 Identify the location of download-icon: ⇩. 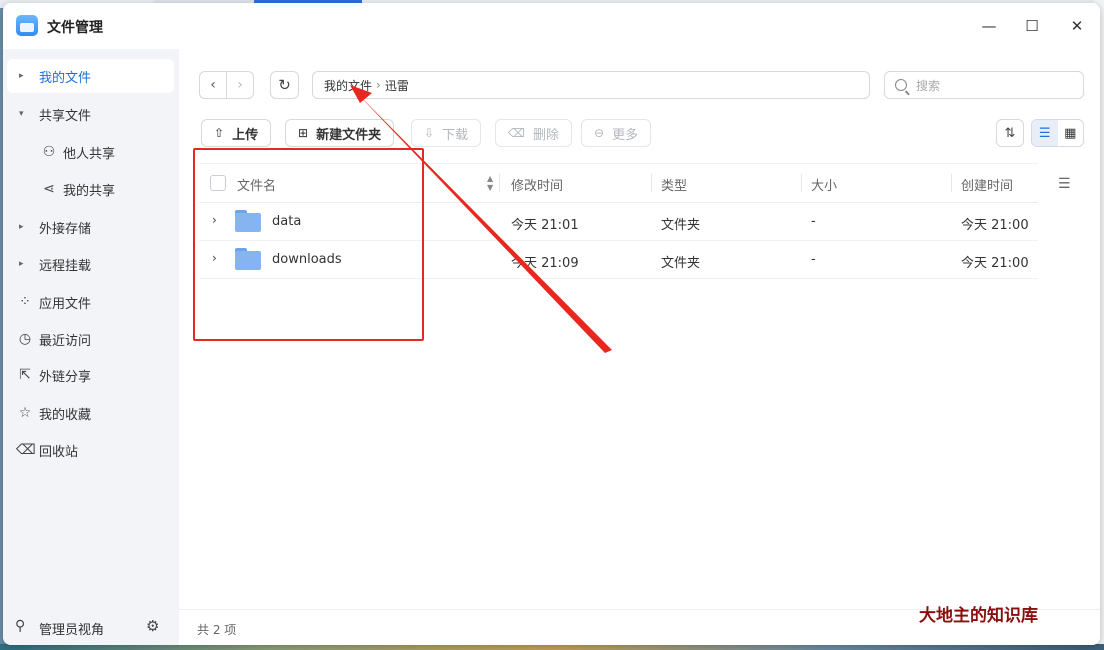
(429, 133).